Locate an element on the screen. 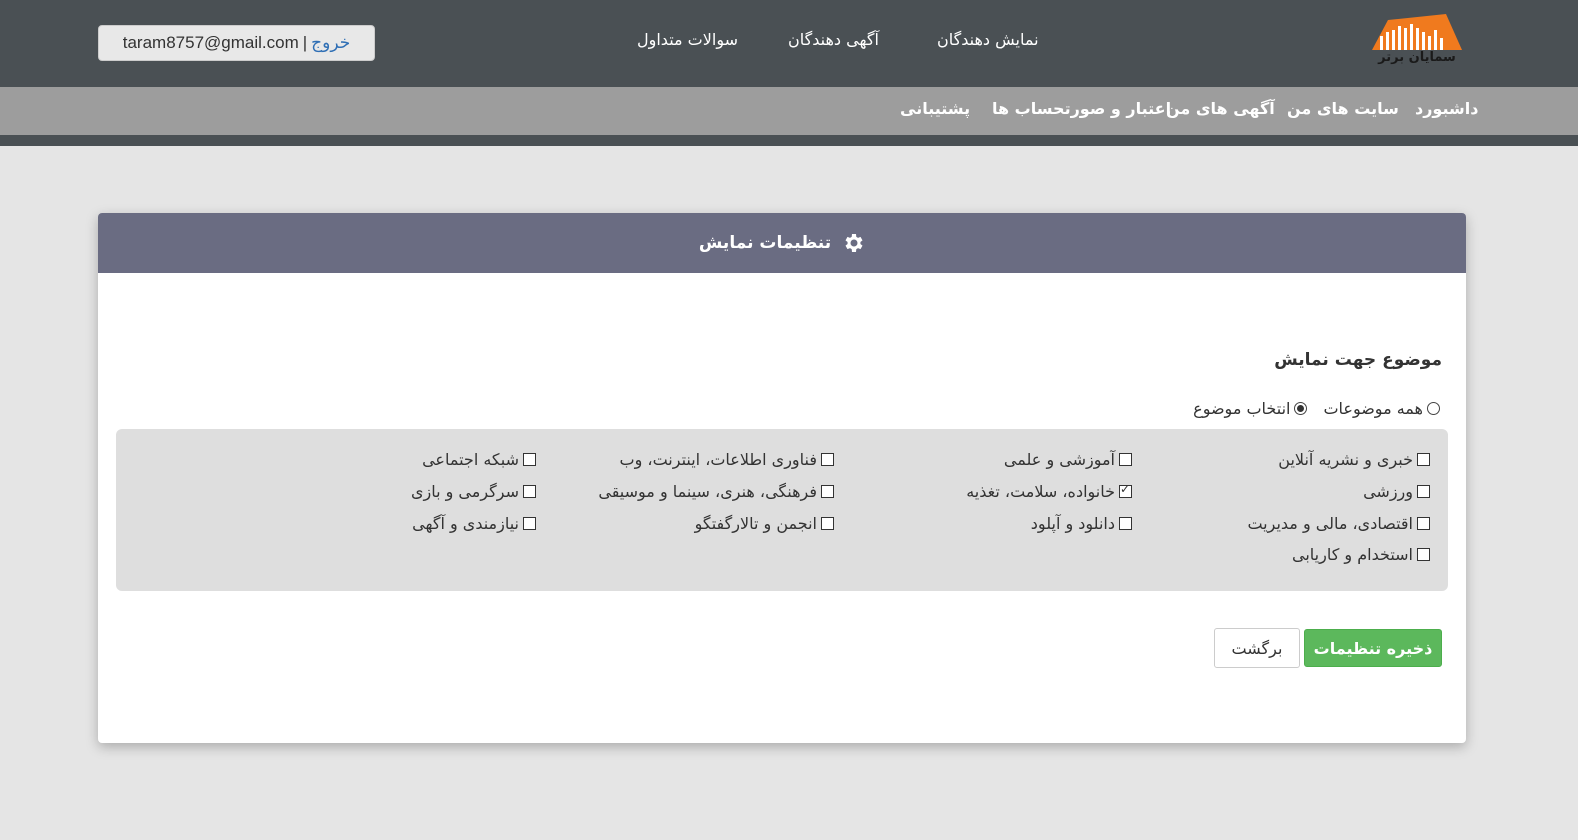 Image resolution: width=1578 pixels, height=840 pixels. topic-education: آموزشی و علمی is located at coordinates (1068, 459).